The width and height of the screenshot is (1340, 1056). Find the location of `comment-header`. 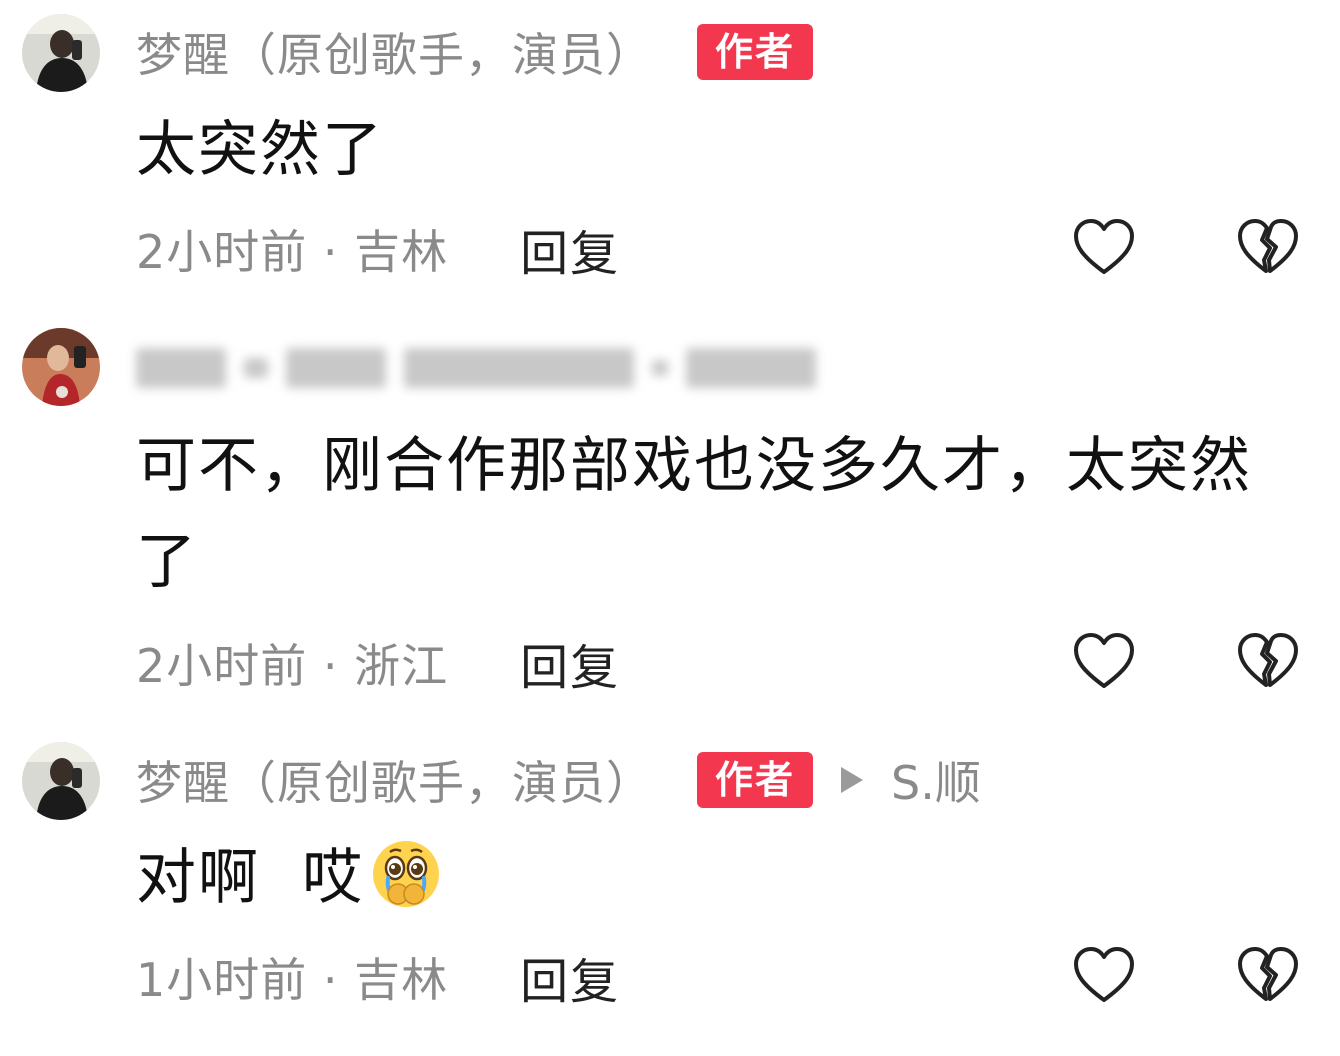

comment-header is located at coordinates (485, 368).